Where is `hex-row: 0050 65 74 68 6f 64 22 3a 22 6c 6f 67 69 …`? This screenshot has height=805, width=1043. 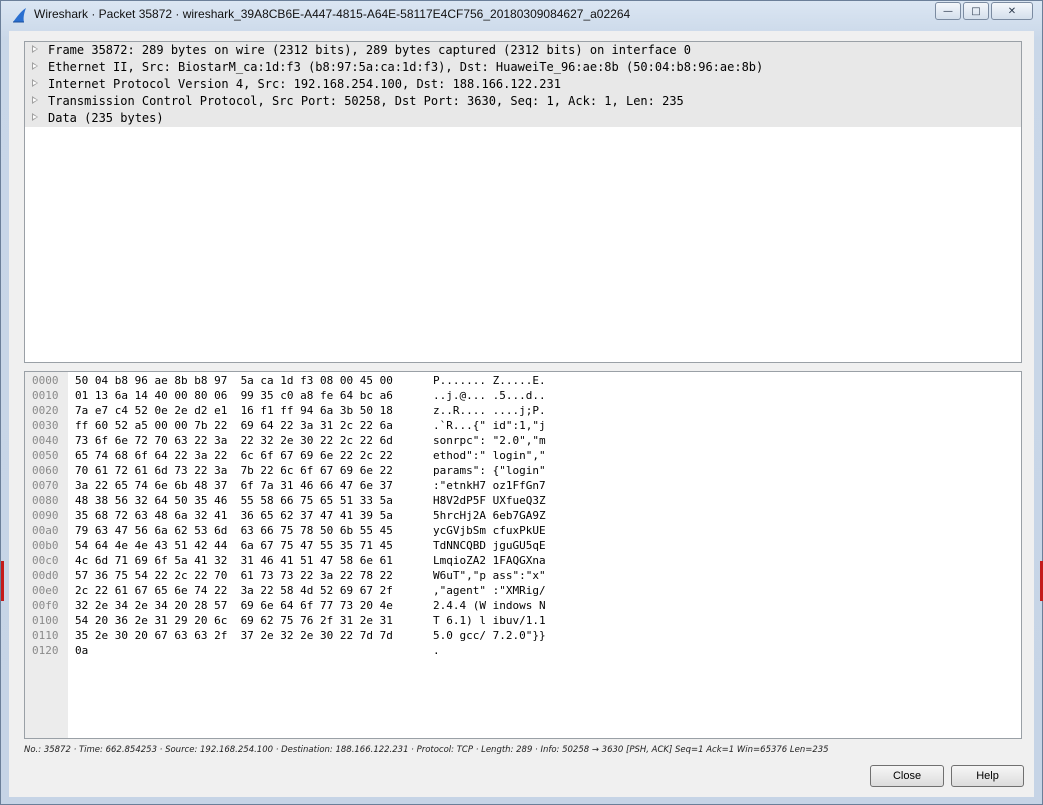 hex-row: 0050 65 74 68 6f 64 22 3a 22 6c 6f 67 69 … is located at coordinates (523, 456).